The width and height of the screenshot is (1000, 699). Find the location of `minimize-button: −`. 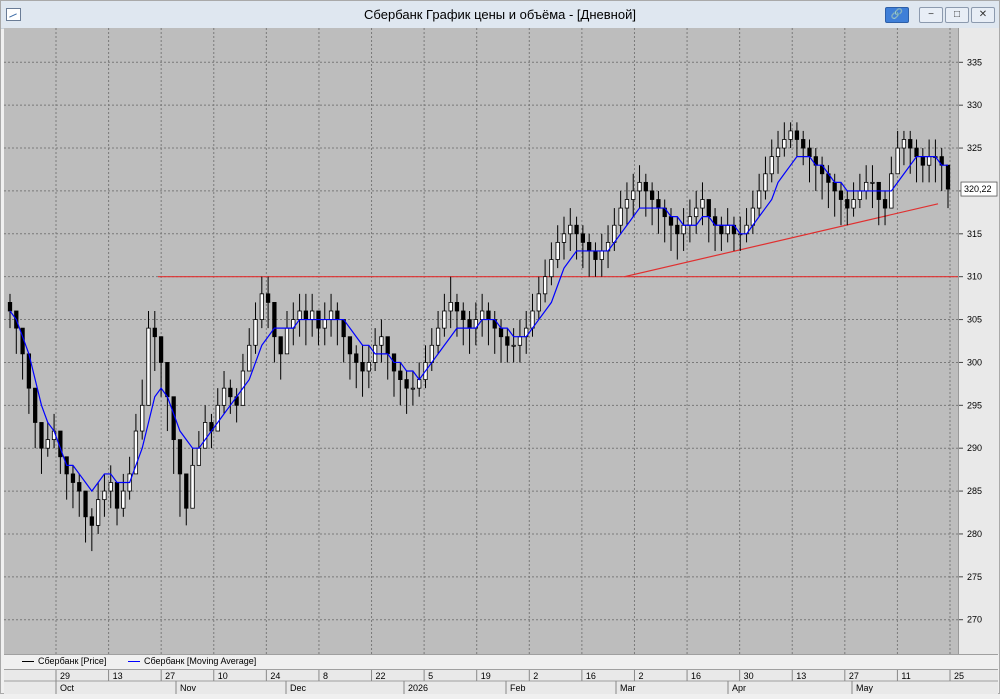

minimize-button: − is located at coordinates (931, 15).